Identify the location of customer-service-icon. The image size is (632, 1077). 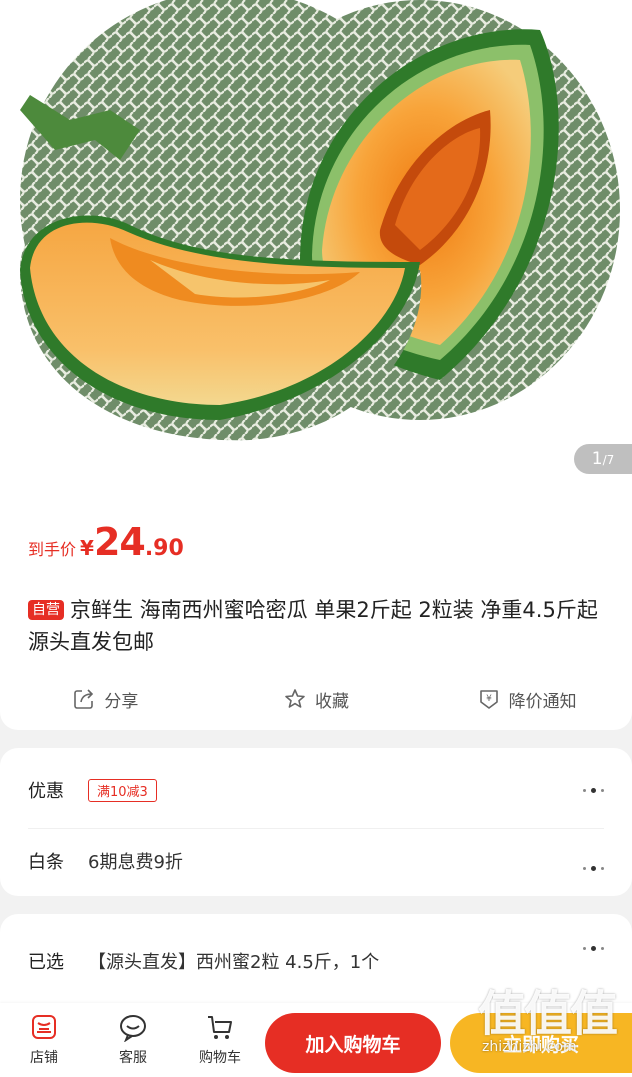
(133, 1028).